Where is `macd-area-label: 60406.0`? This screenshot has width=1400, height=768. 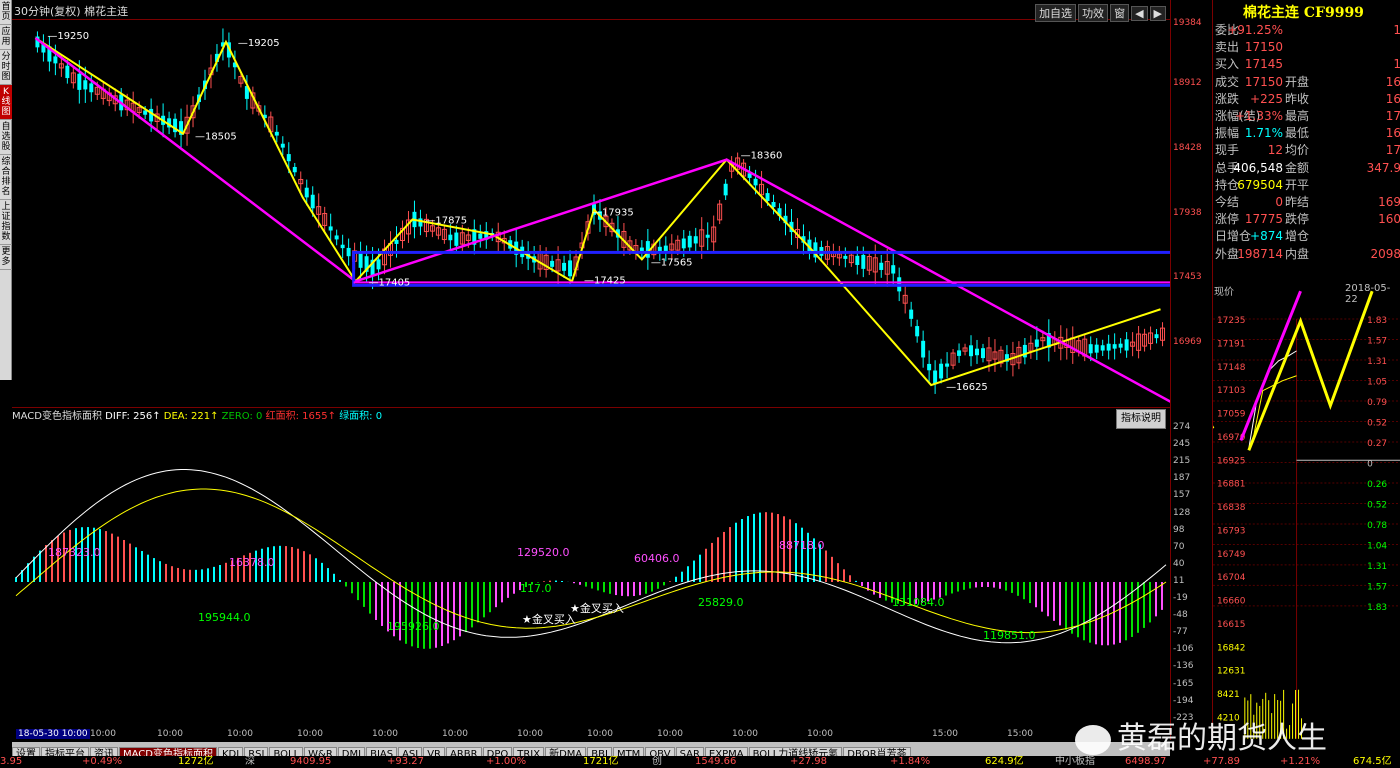
macd-area-label: 60406.0 is located at coordinates (657, 558).